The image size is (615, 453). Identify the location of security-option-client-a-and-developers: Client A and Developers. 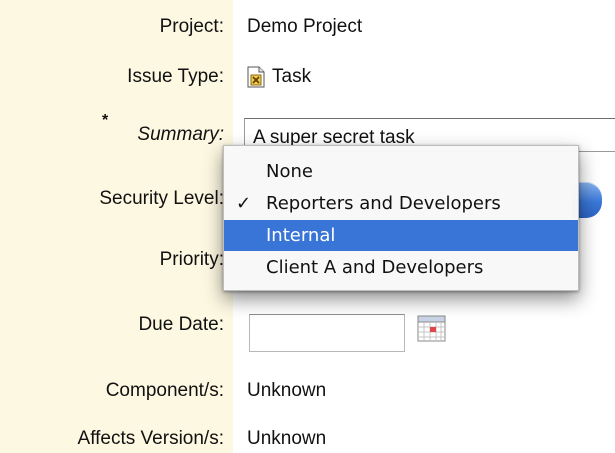
(401, 267).